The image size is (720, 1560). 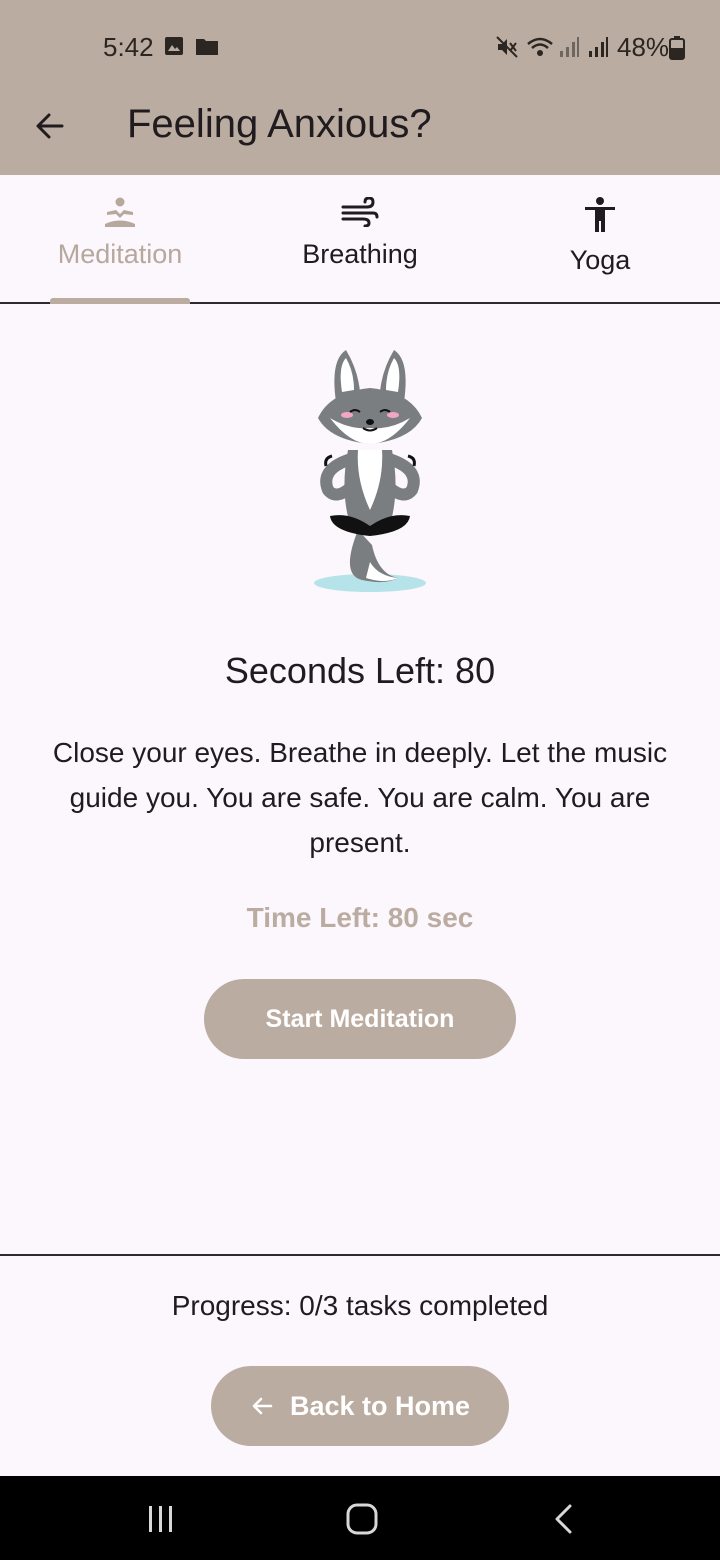 I want to click on wind-icon, so click(x=360, y=212).